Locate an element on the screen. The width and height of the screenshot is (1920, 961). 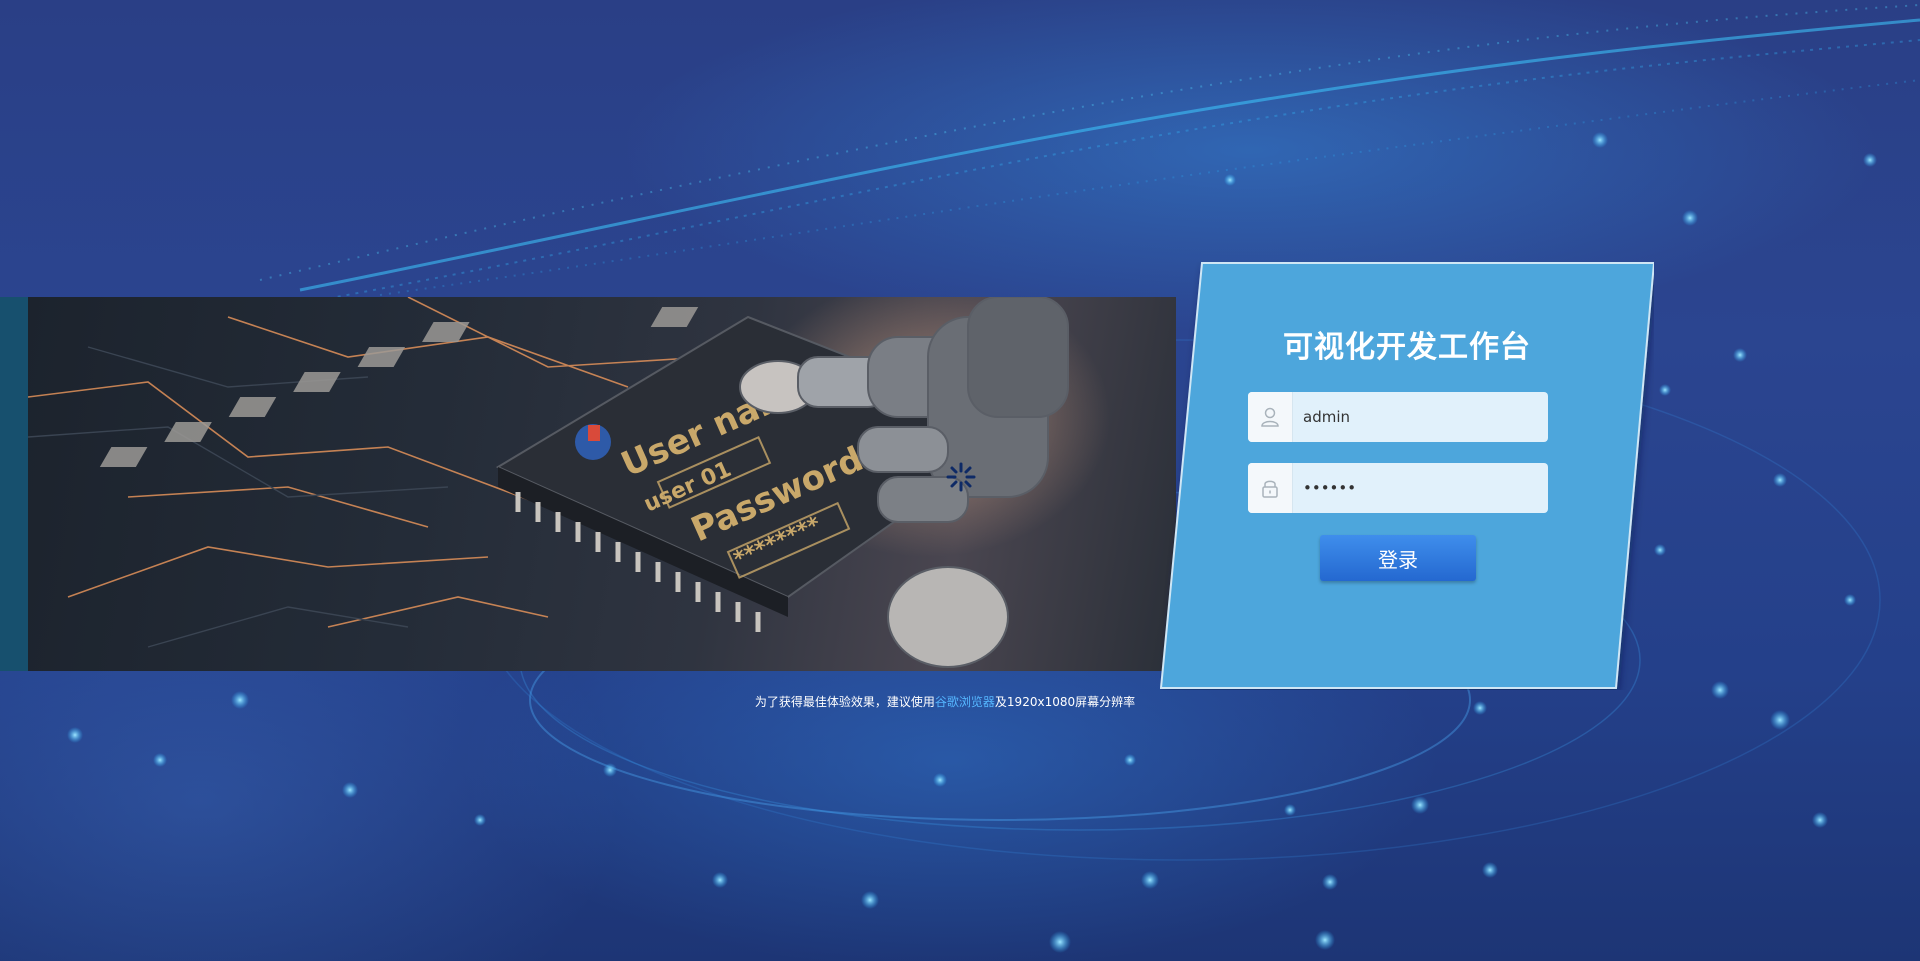
notice-suffix: 及1920x1080屏幕分辨率 is located at coordinates (1065, 702).